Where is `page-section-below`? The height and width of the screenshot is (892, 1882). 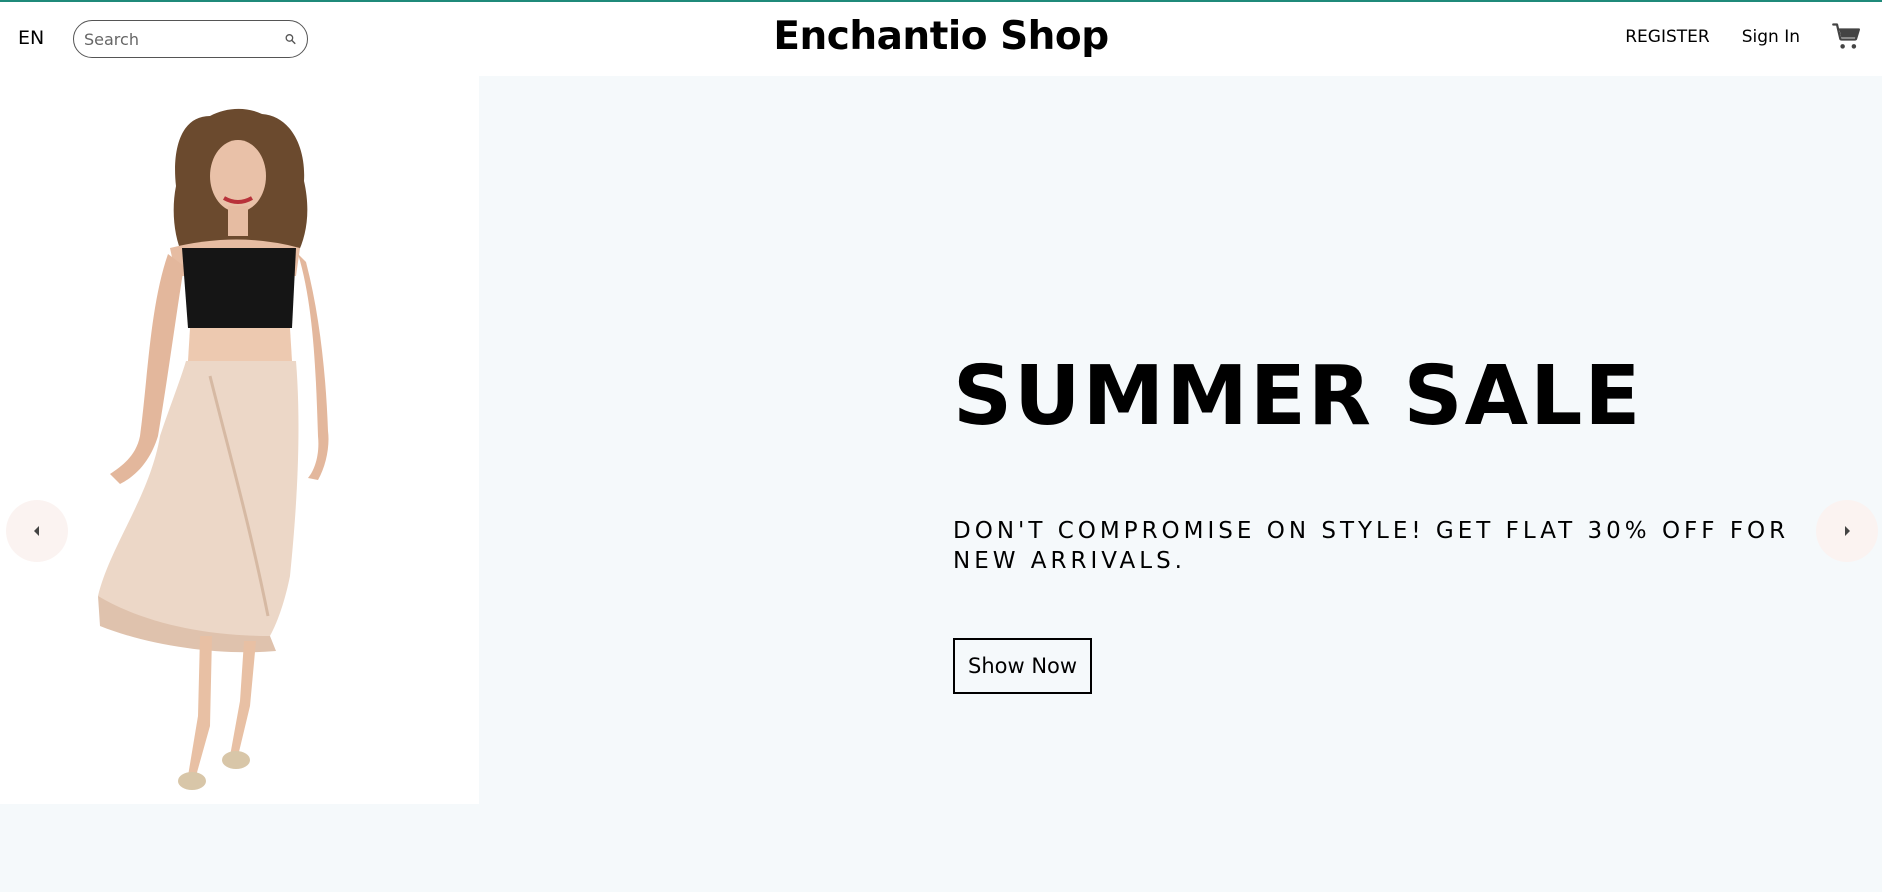 page-section-below is located at coordinates (941, 848).